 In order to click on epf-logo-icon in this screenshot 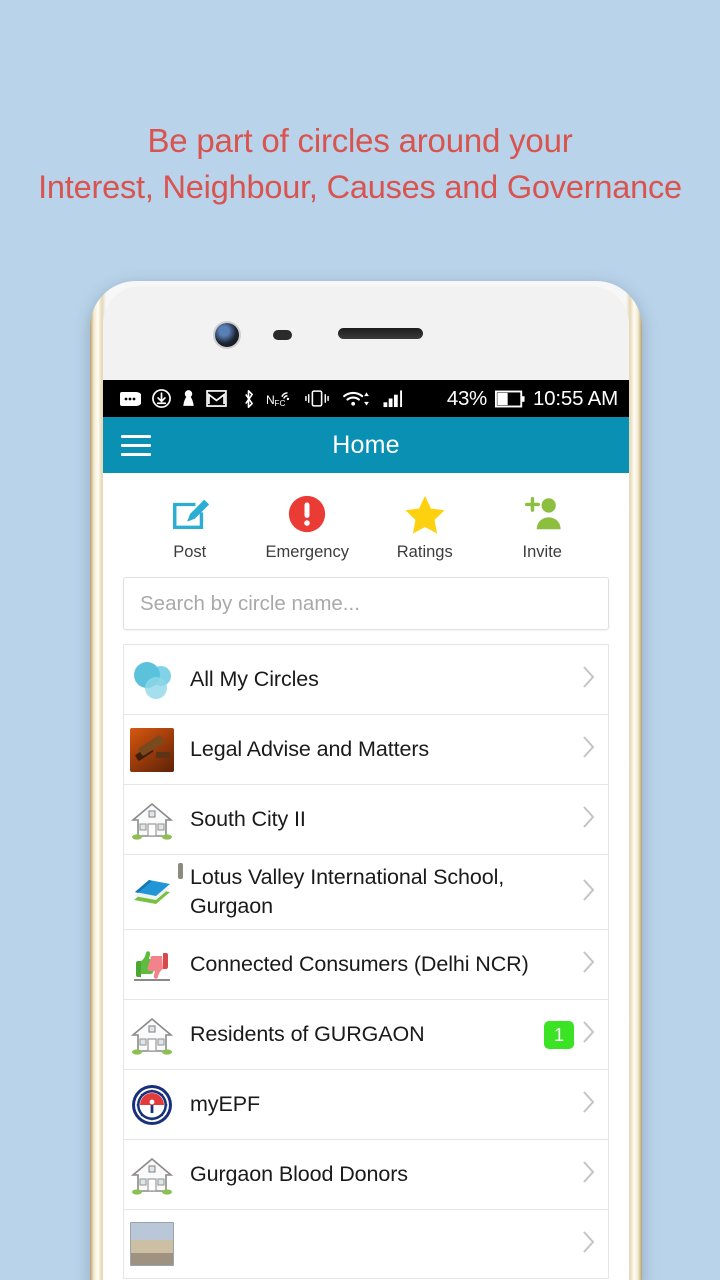, I will do `click(152, 1105)`.